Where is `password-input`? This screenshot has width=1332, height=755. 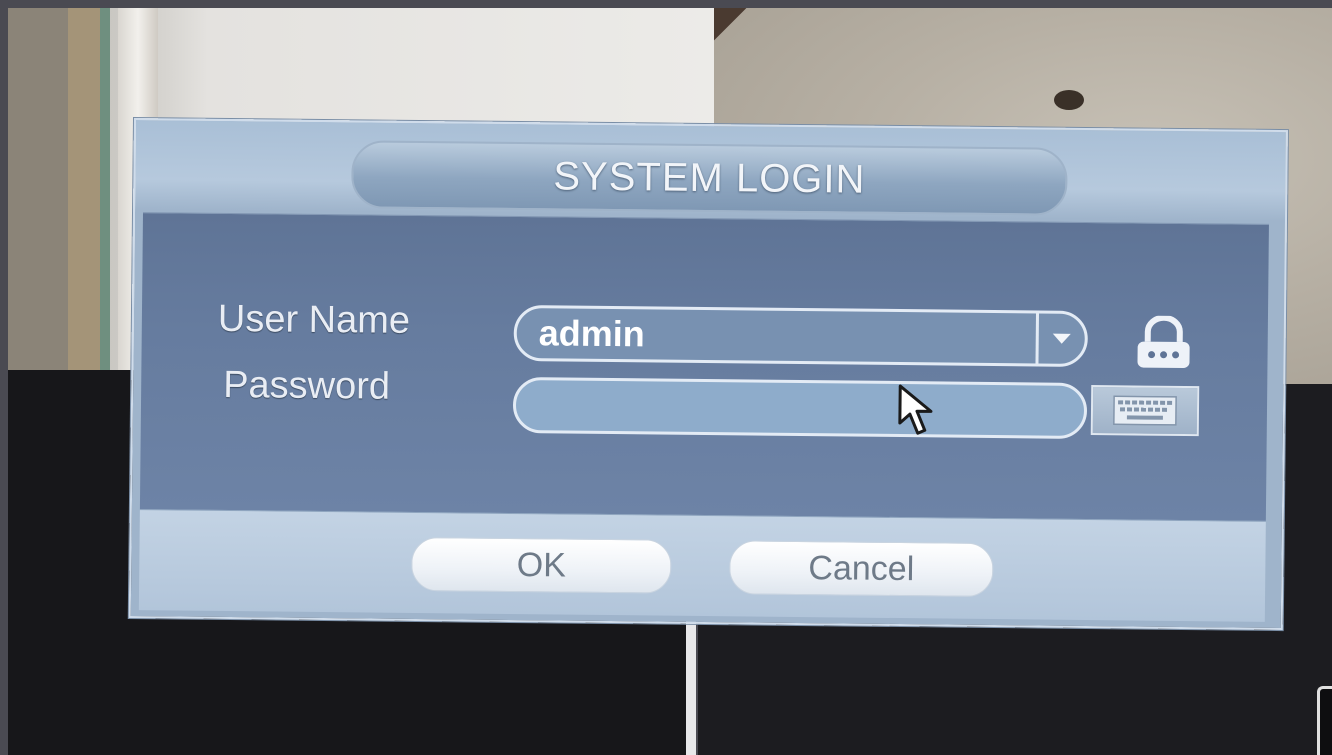
password-input is located at coordinates (800, 407).